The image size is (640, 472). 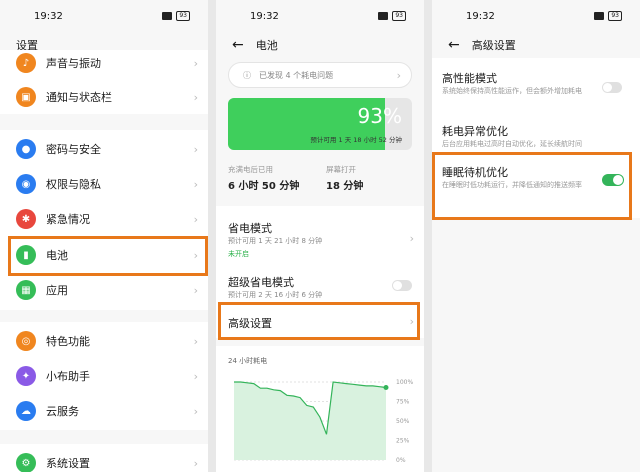 I want to click on settings-item: ▣ 通知与状态栏 ›, so click(x=104, y=97).